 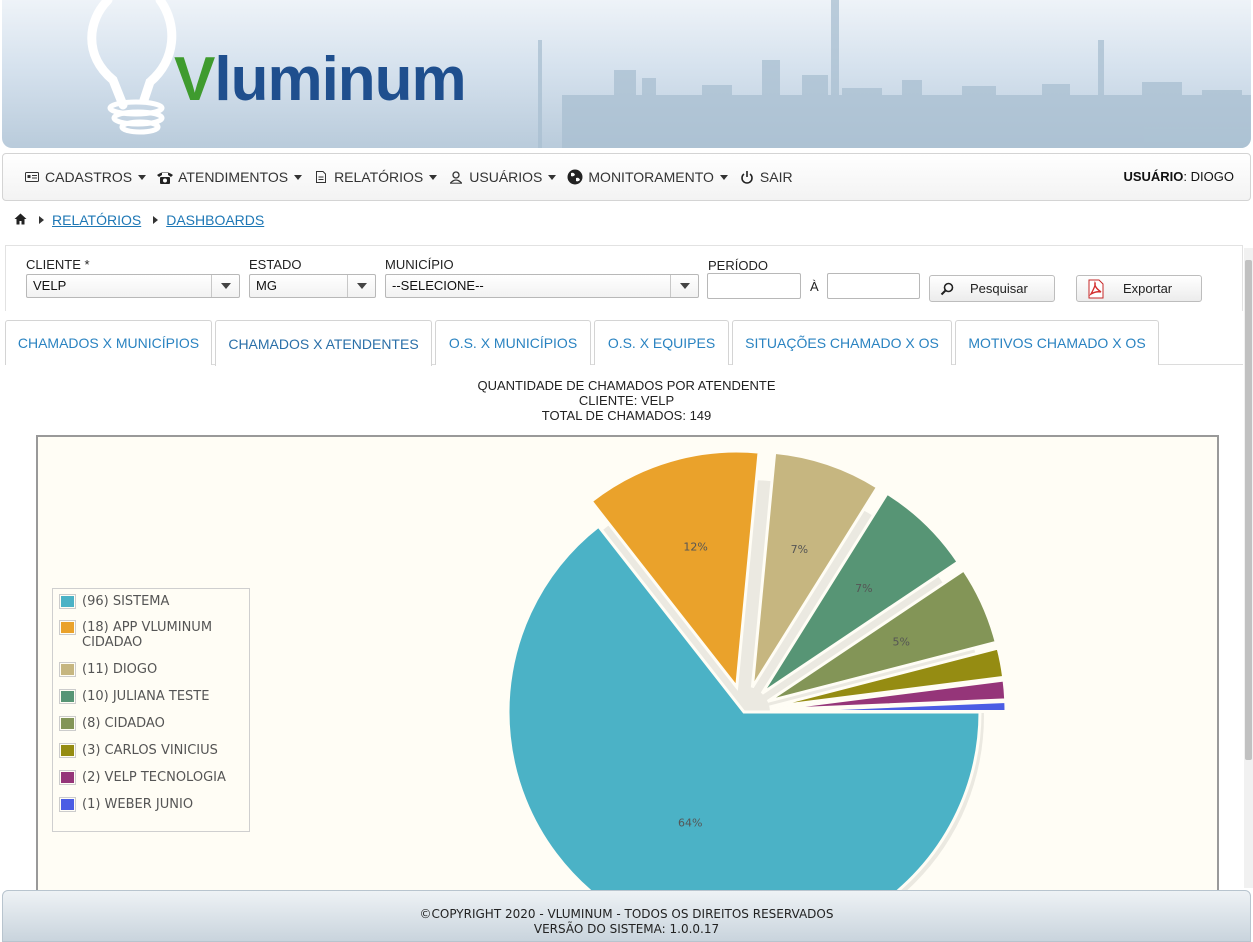 What do you see at coordinates (506, 177) in the screenshot?
I see `menu-usuarios-label: USUÁRIOS` at bounding box center [506, 177].